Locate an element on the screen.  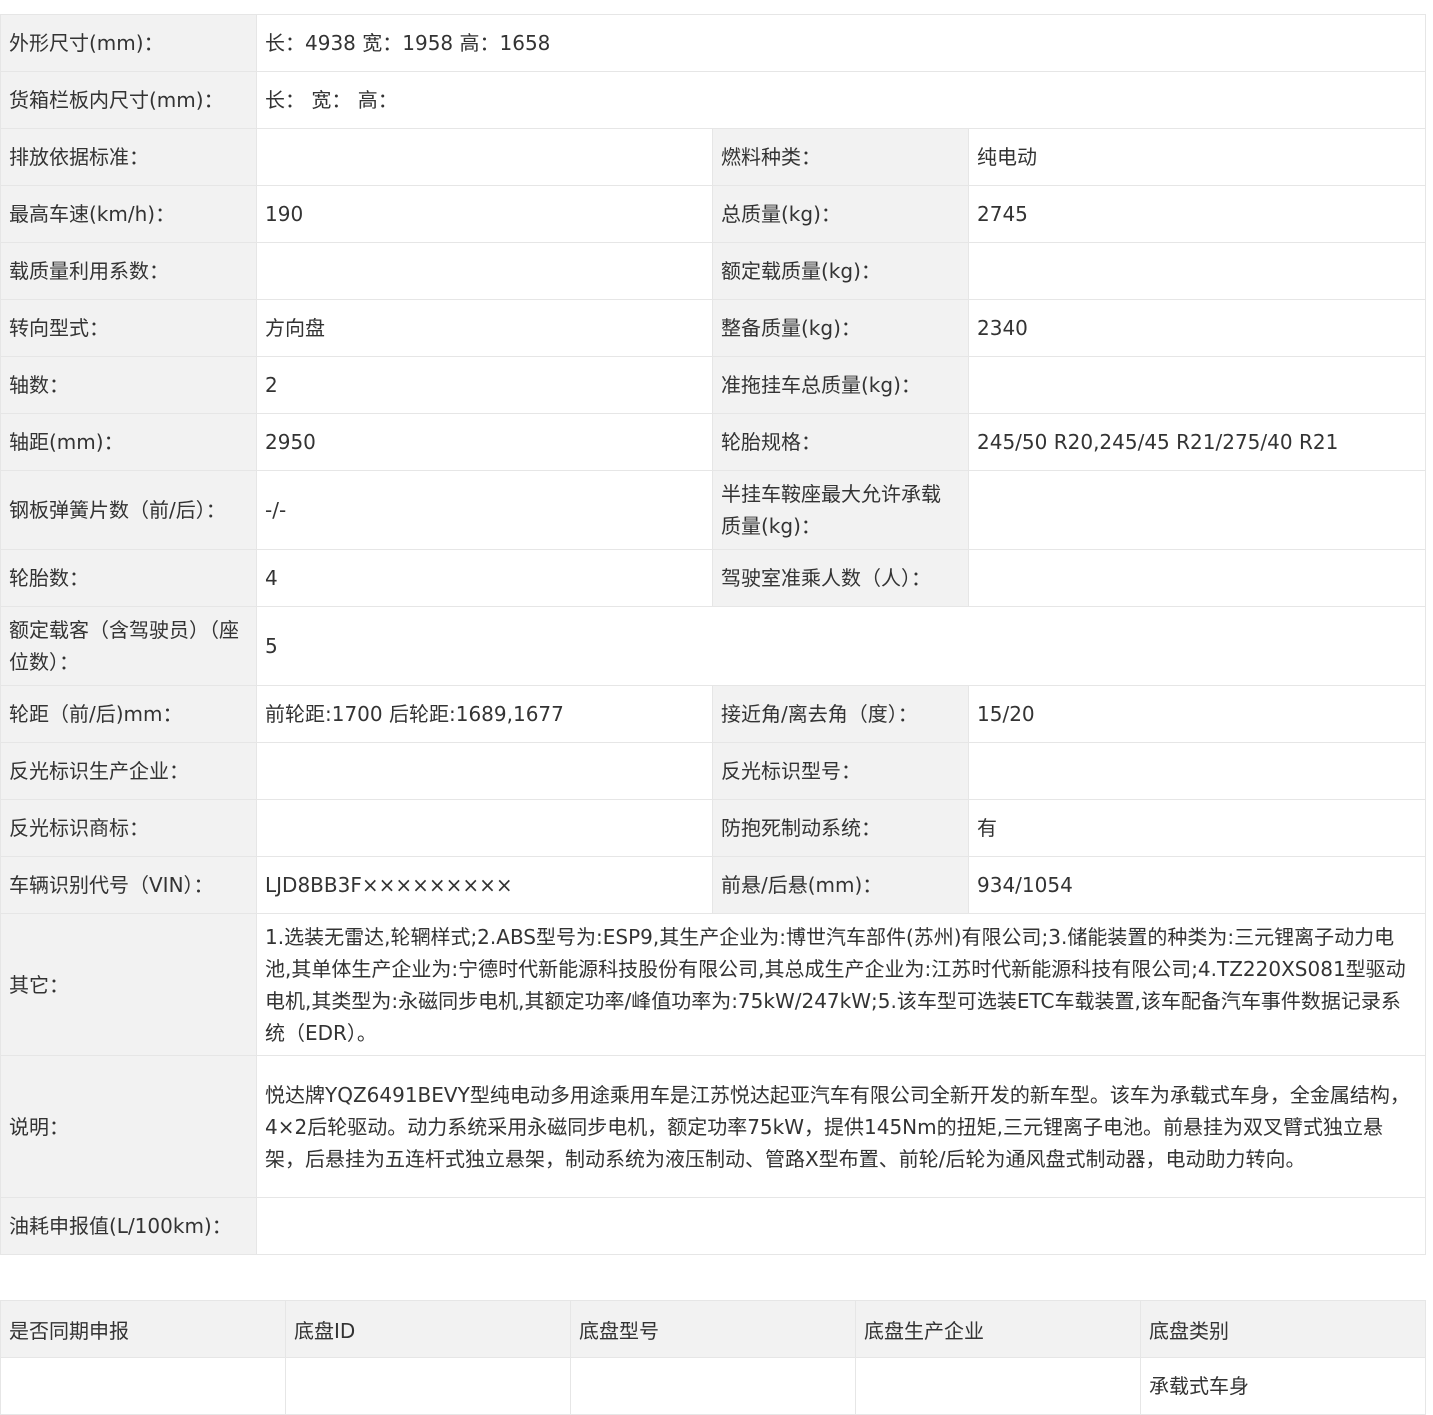
value-overhang: 934/1054 is located at coordinates (1197, 885).